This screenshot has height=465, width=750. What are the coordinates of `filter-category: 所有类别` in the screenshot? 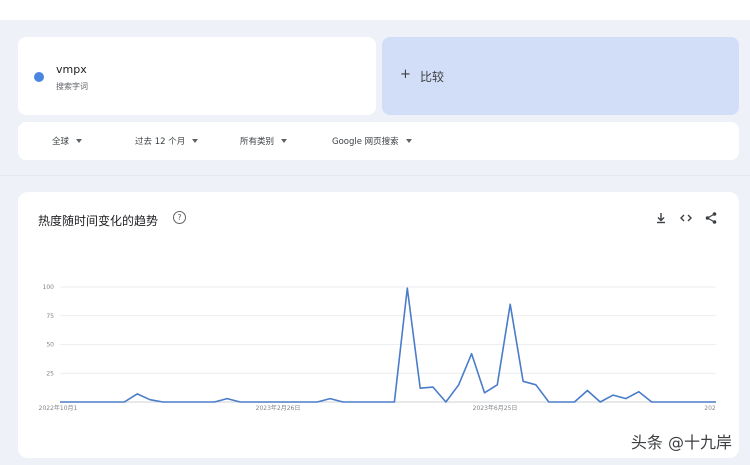 It's located at (264, 141).